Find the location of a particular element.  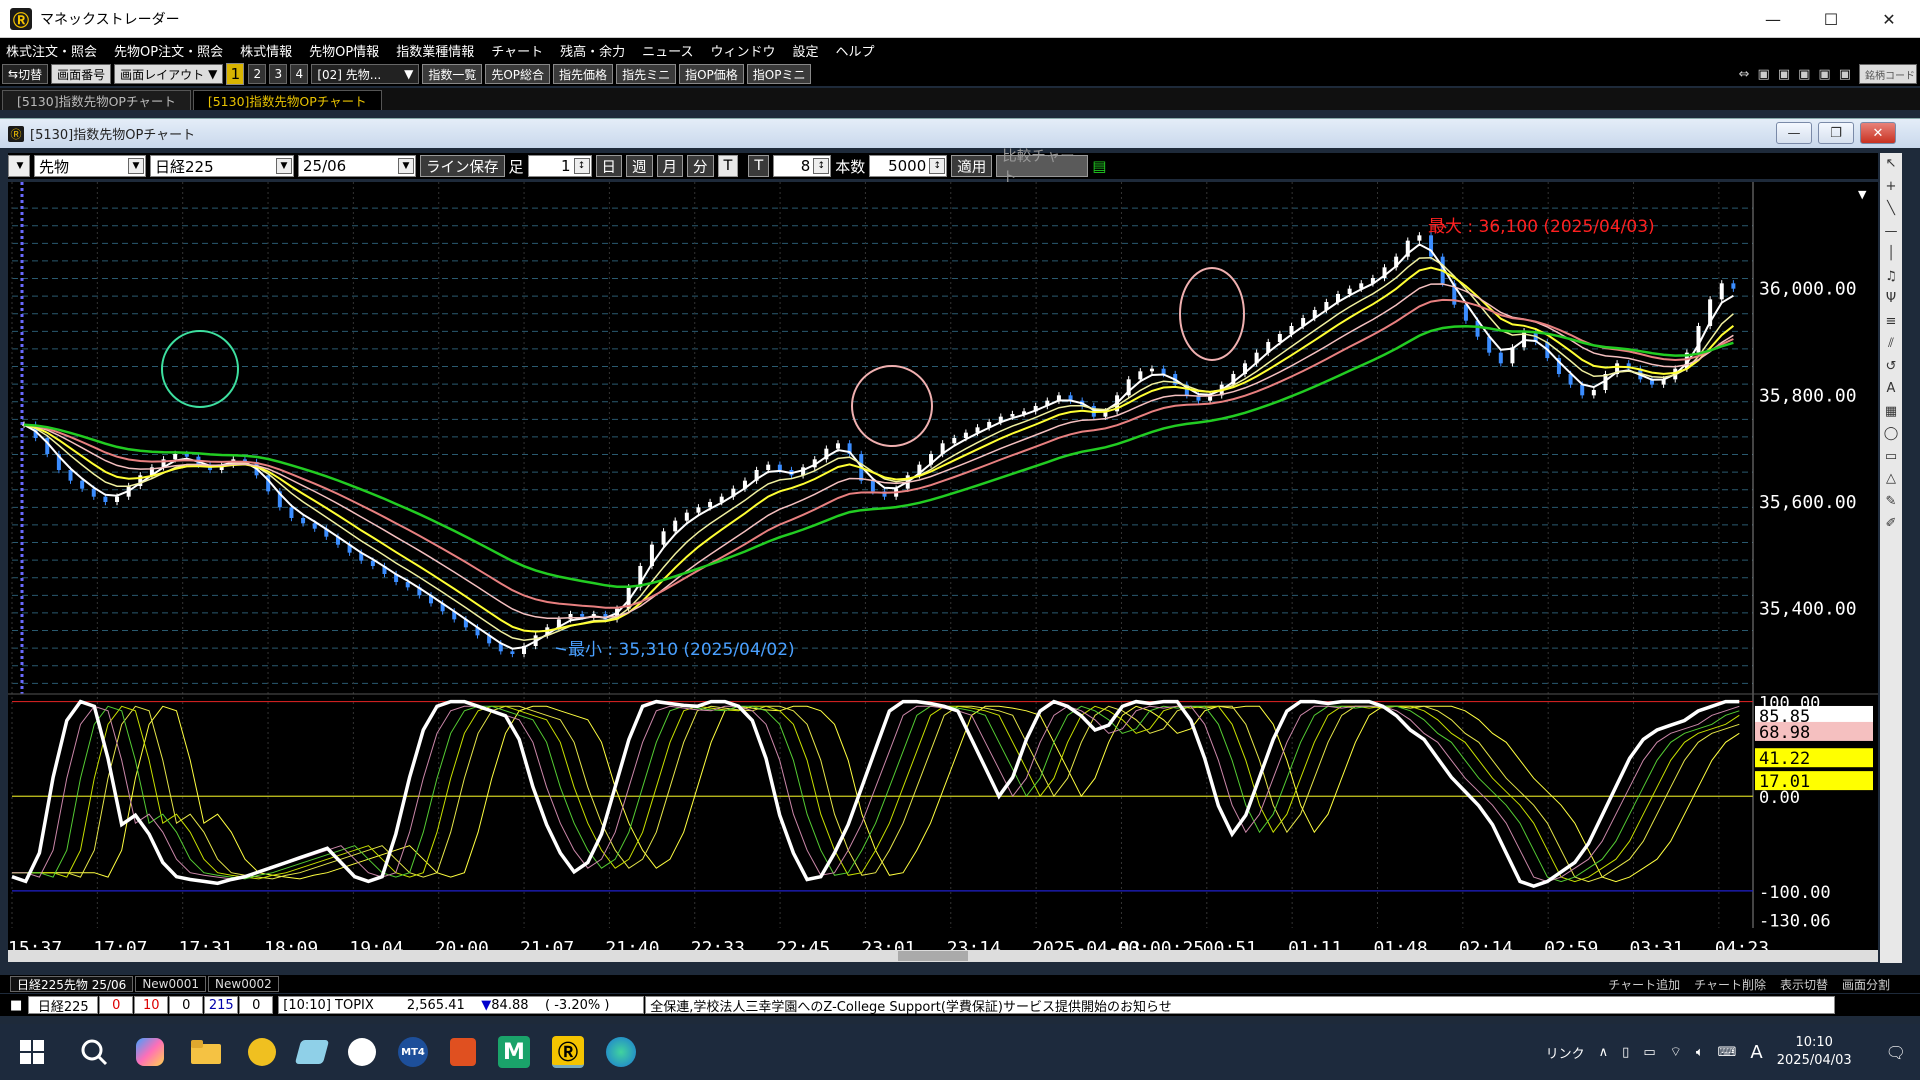

period-minute-button: 分 is located at coordinates (700, 166).